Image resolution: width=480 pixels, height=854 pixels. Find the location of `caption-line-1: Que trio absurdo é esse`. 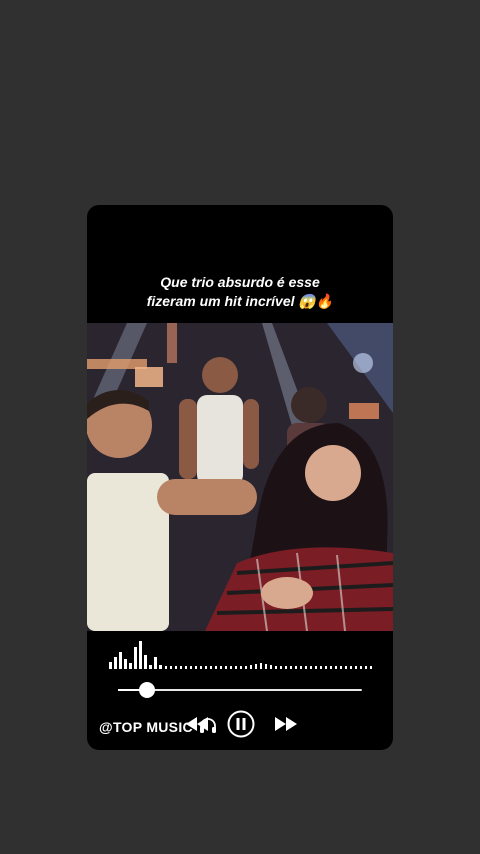

caption-line-1: Que trio absurdo é esse is located at coordinates (240, 282).